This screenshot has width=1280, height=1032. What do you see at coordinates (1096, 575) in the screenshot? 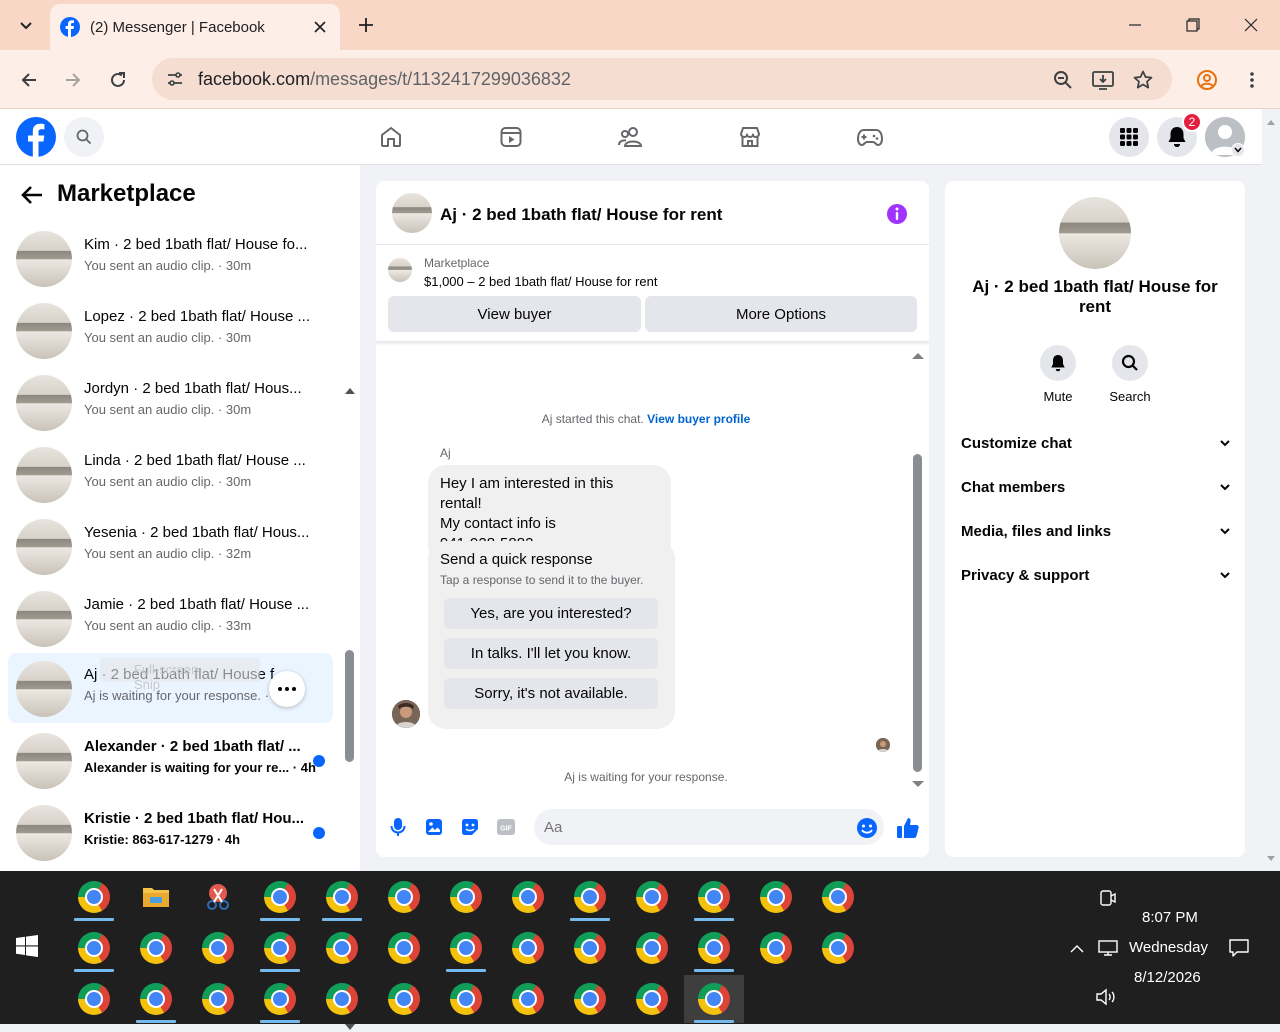
I see `privacy-support-row: Privacy & support` at bounding box center [1096, 575].